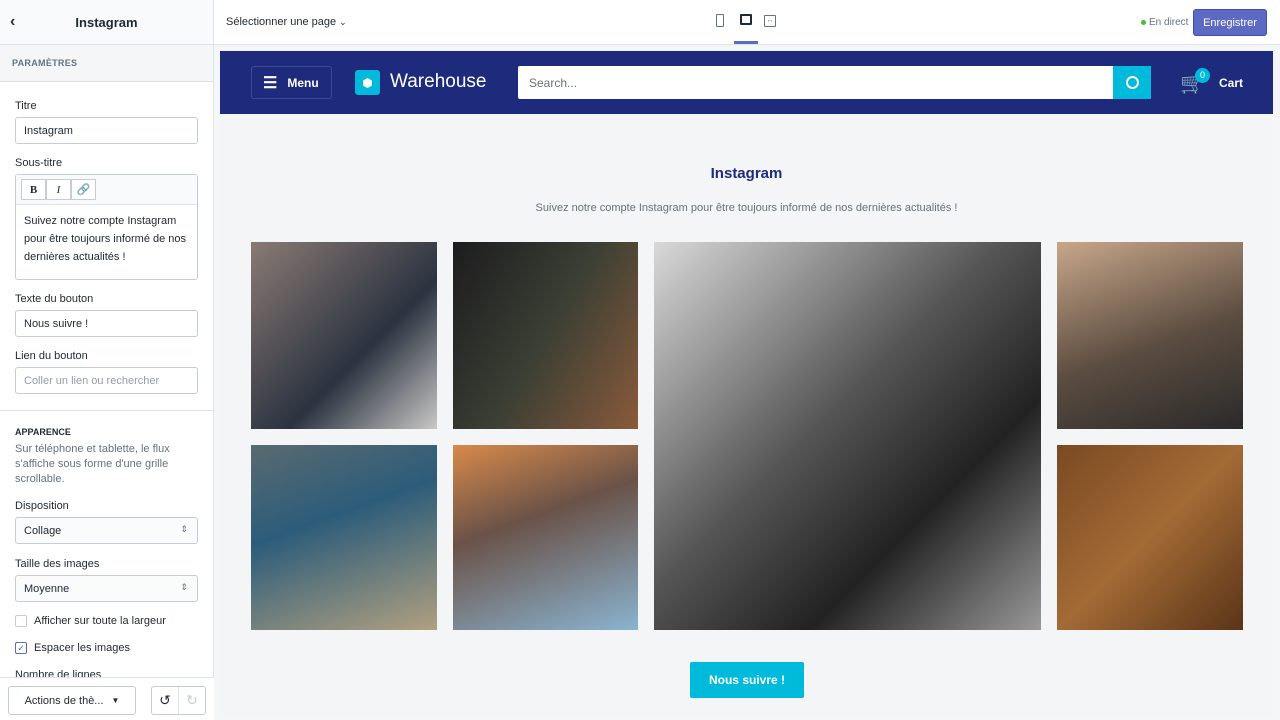 This screenshot has width=1280, height=720. Describe the element at coordinates (165, 700) in the screenshot. I see `undo-icon: ↺` at that location.